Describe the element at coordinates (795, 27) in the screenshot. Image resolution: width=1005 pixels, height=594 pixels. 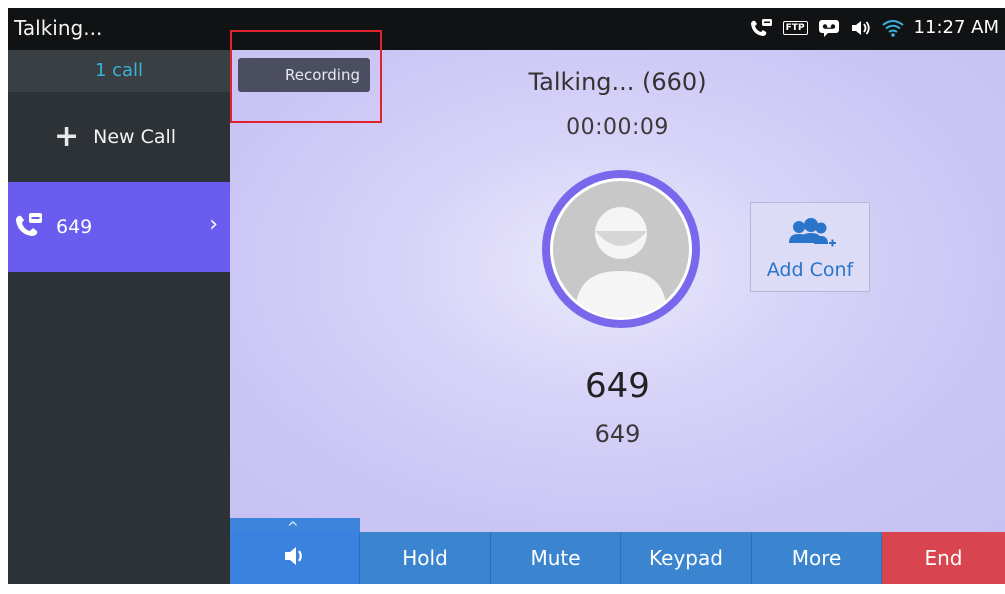
I see `ftp-icon: FTP` at that location.